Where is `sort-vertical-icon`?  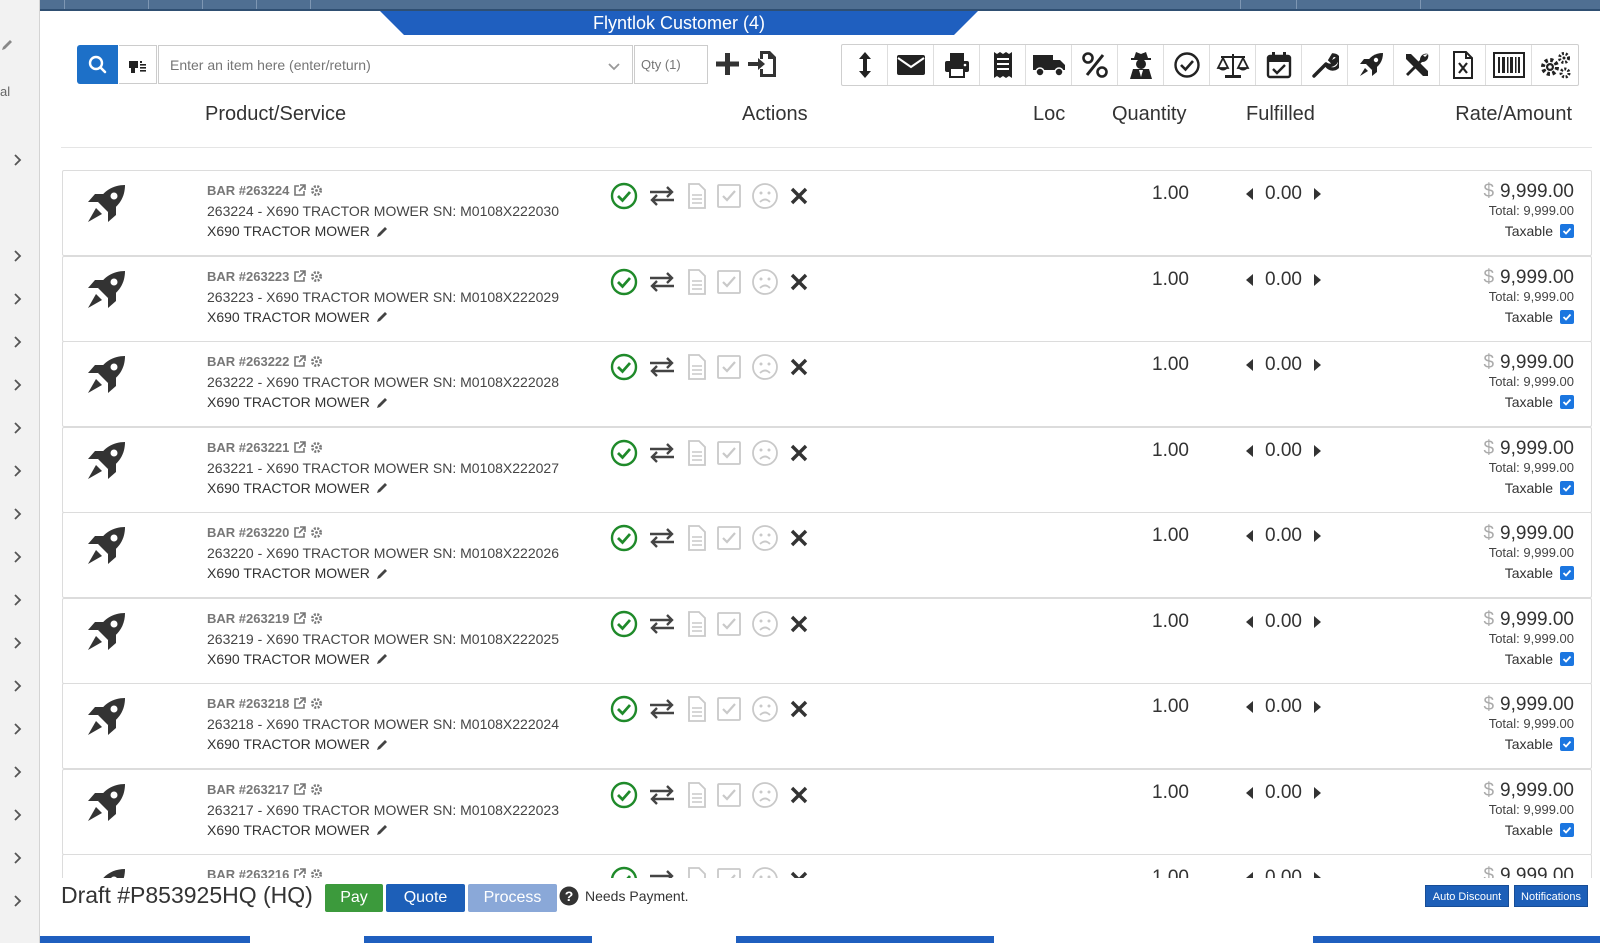
sort-vertical-icon is located at coordinates (865, 65).